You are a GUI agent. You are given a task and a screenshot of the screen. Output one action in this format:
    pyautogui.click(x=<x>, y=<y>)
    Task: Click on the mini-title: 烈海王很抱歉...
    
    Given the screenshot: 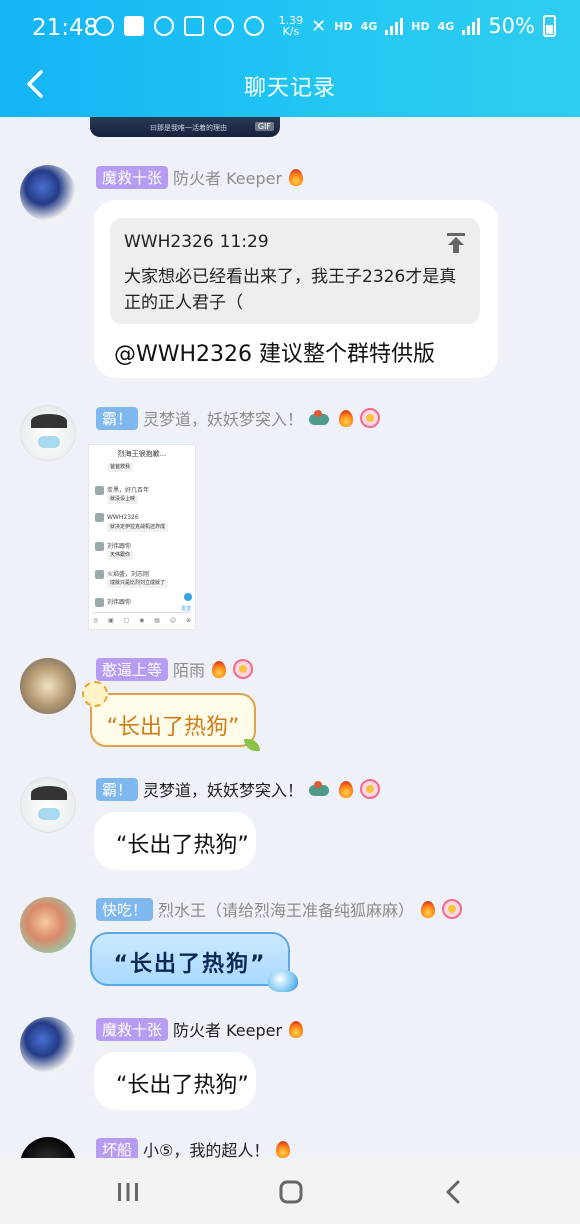 What is the action you would take?
    pyautogui.click(x=142, y=454)
    